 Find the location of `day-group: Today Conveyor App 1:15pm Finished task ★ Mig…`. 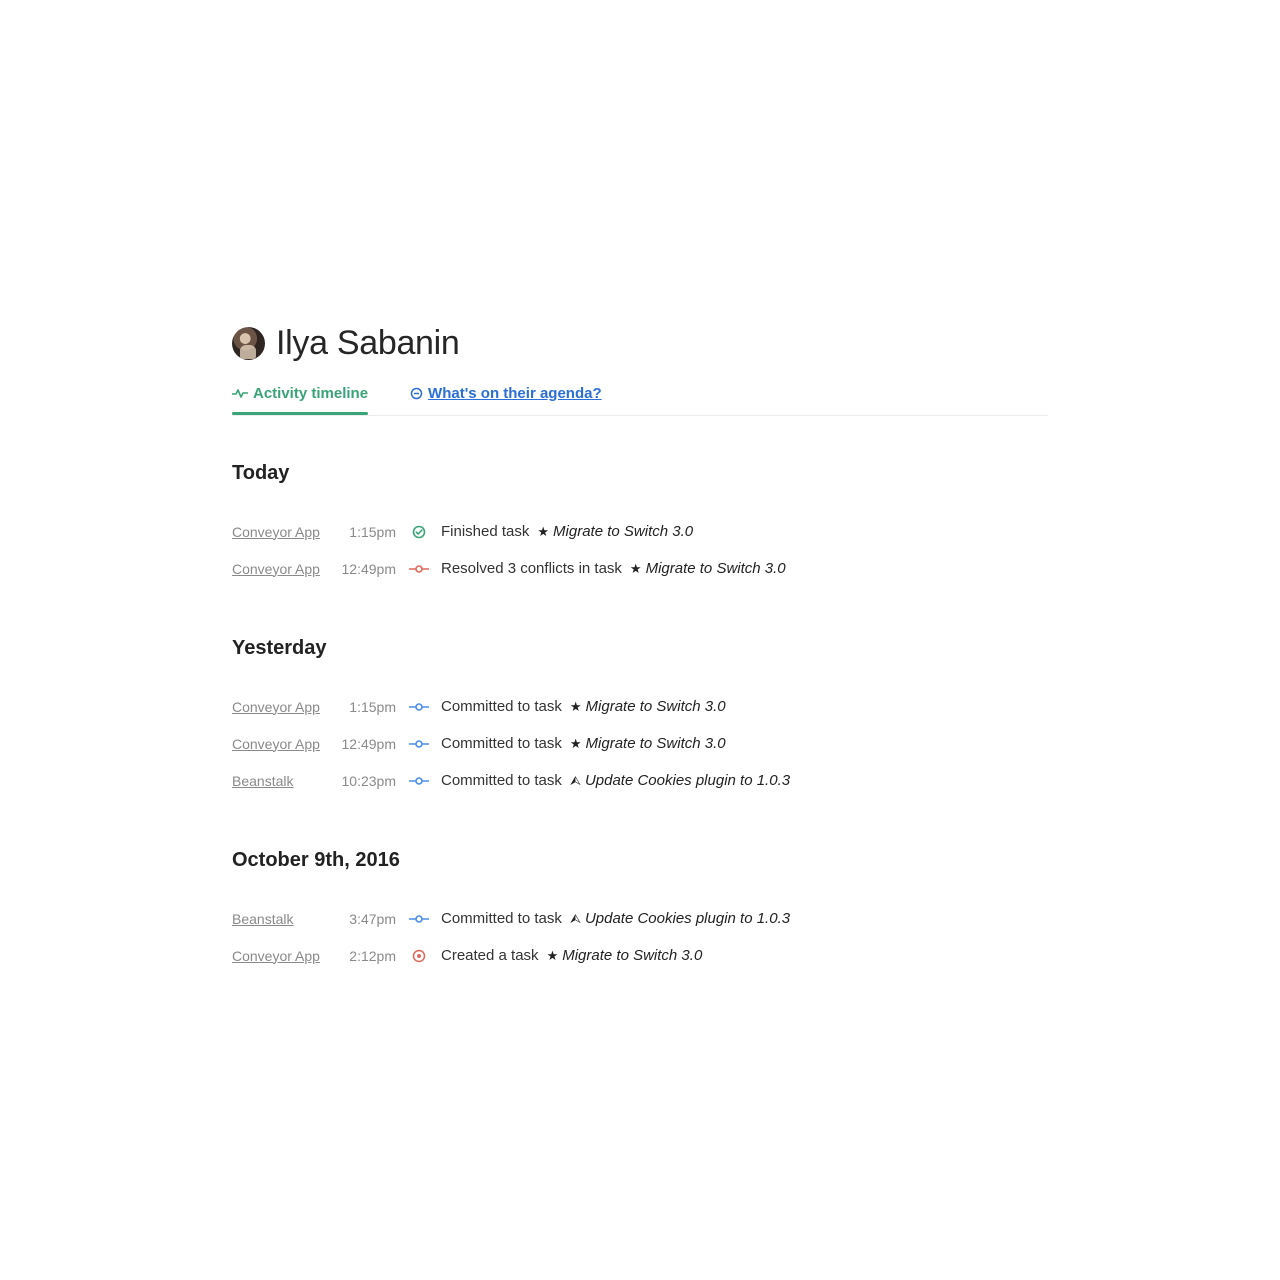

day-group: Today Conveyor App 1:15pm Finished task ★ Mig… is located at coordinates (640, 523).